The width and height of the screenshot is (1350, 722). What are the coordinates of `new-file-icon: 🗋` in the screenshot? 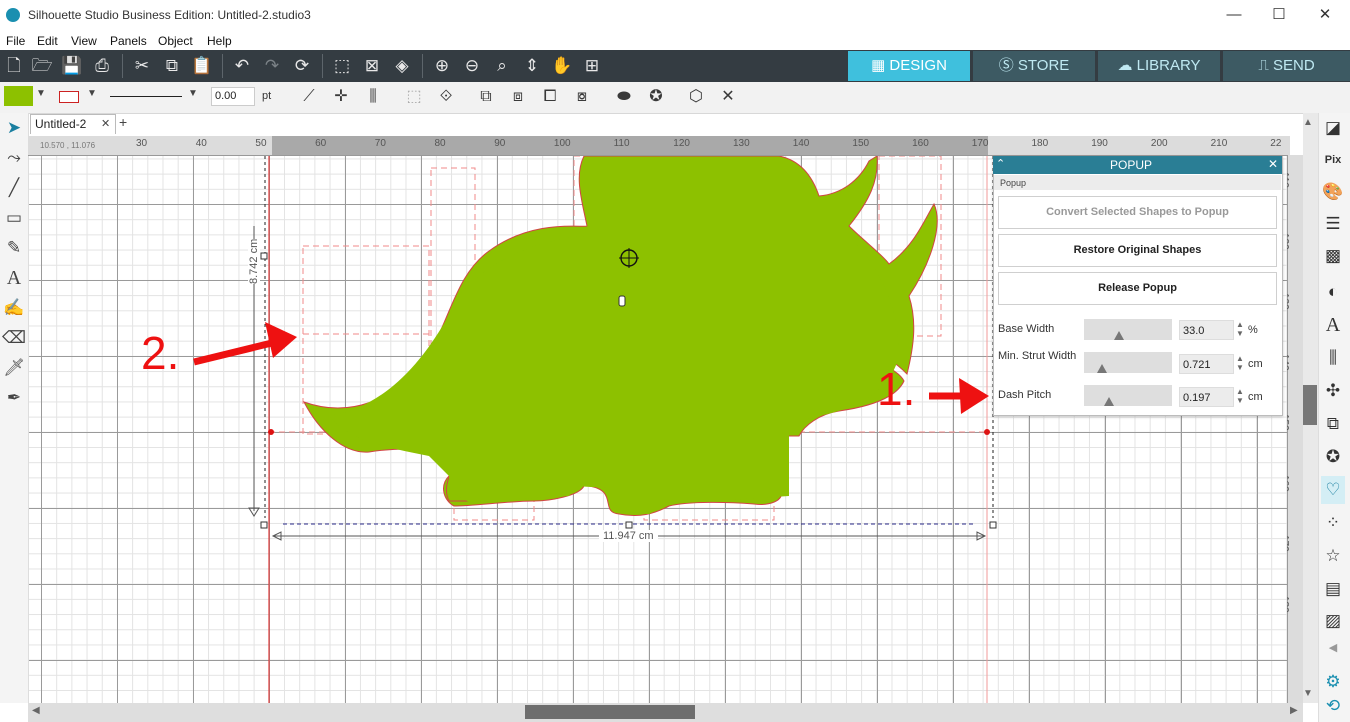 It's located at (14, 66).